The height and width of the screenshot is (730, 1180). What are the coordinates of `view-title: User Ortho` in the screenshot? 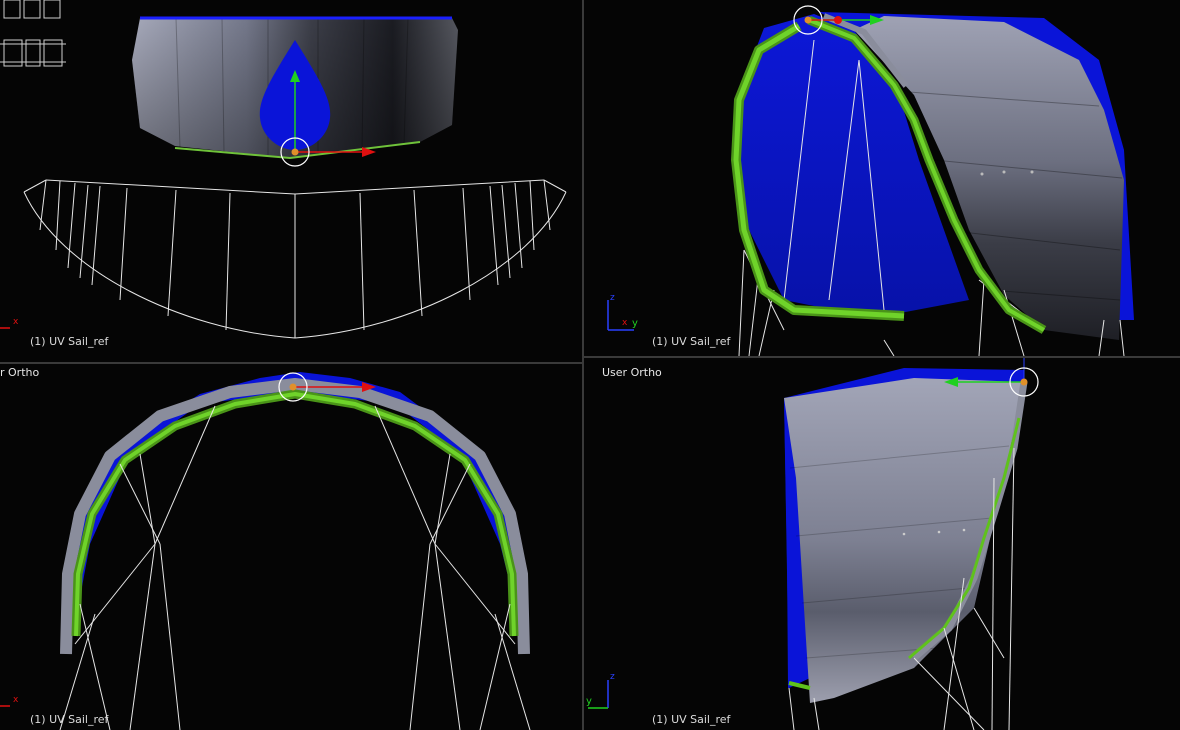 It's located at (632, 372).